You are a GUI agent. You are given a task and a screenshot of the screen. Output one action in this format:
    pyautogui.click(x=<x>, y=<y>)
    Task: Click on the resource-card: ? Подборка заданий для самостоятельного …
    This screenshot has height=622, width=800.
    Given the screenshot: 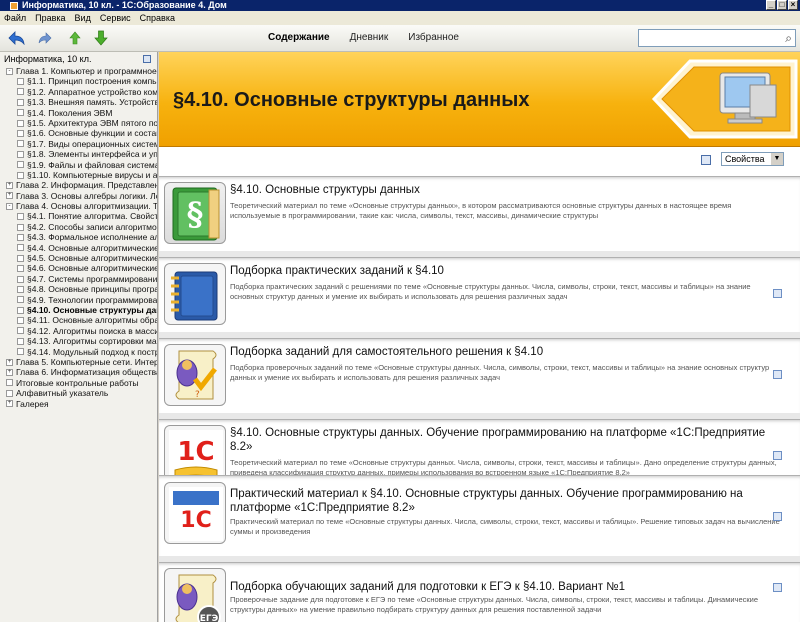 What is the action you would take?
    pyautogui.click(x=479, y=375)
    